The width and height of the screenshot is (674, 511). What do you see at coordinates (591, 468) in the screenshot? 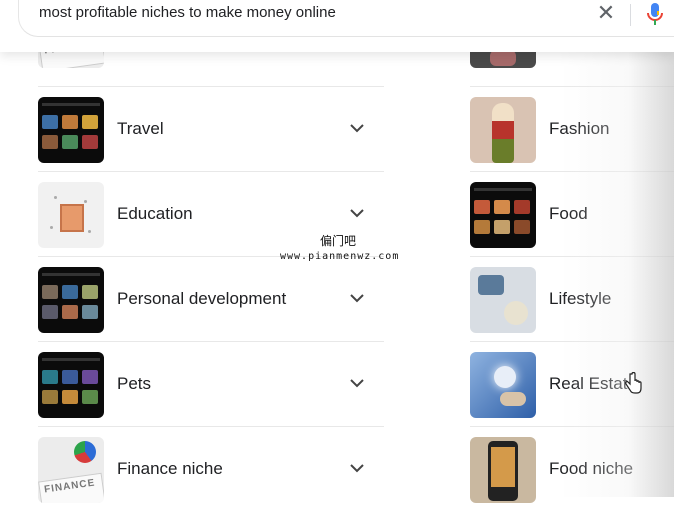
I see `item-label-food-niche: Food niche` at bounding box center [591, 468].